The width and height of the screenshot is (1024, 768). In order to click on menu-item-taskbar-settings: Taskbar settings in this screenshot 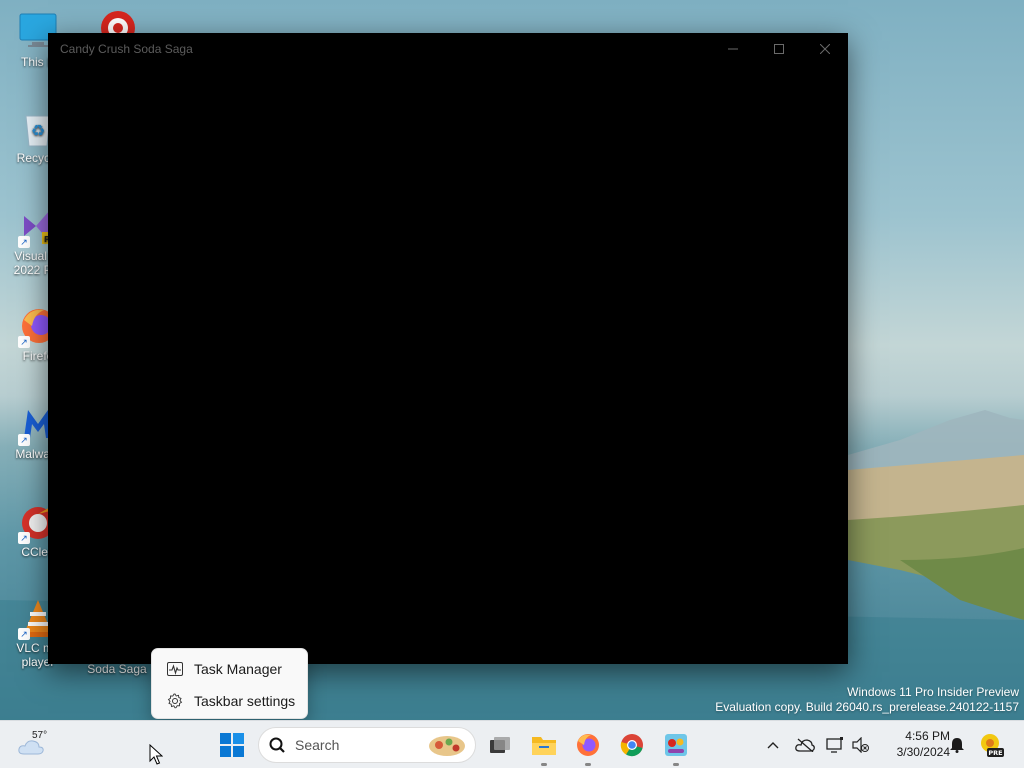, I will do `click(229, 701)`.